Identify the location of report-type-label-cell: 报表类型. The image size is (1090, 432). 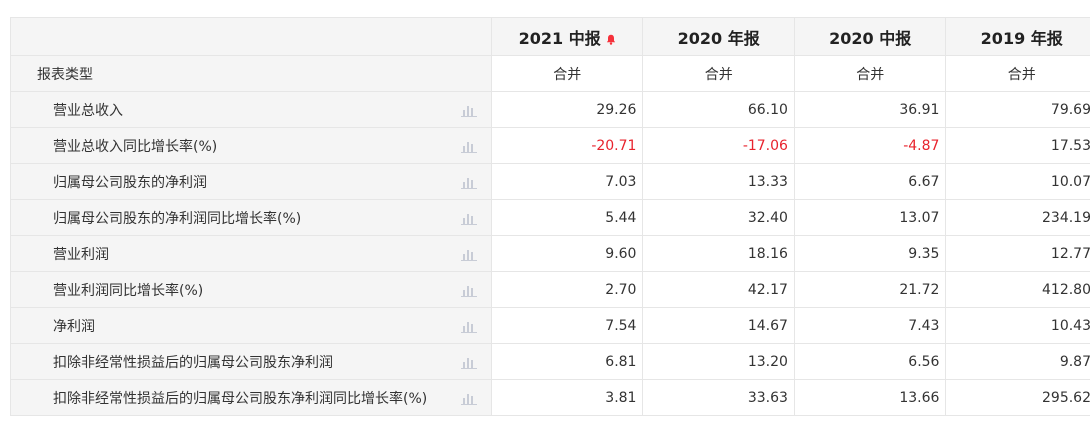
(251, 73).